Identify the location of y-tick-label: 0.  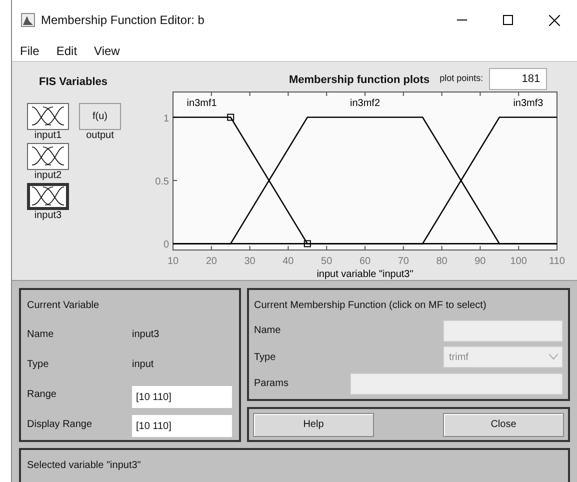
(166, 245).